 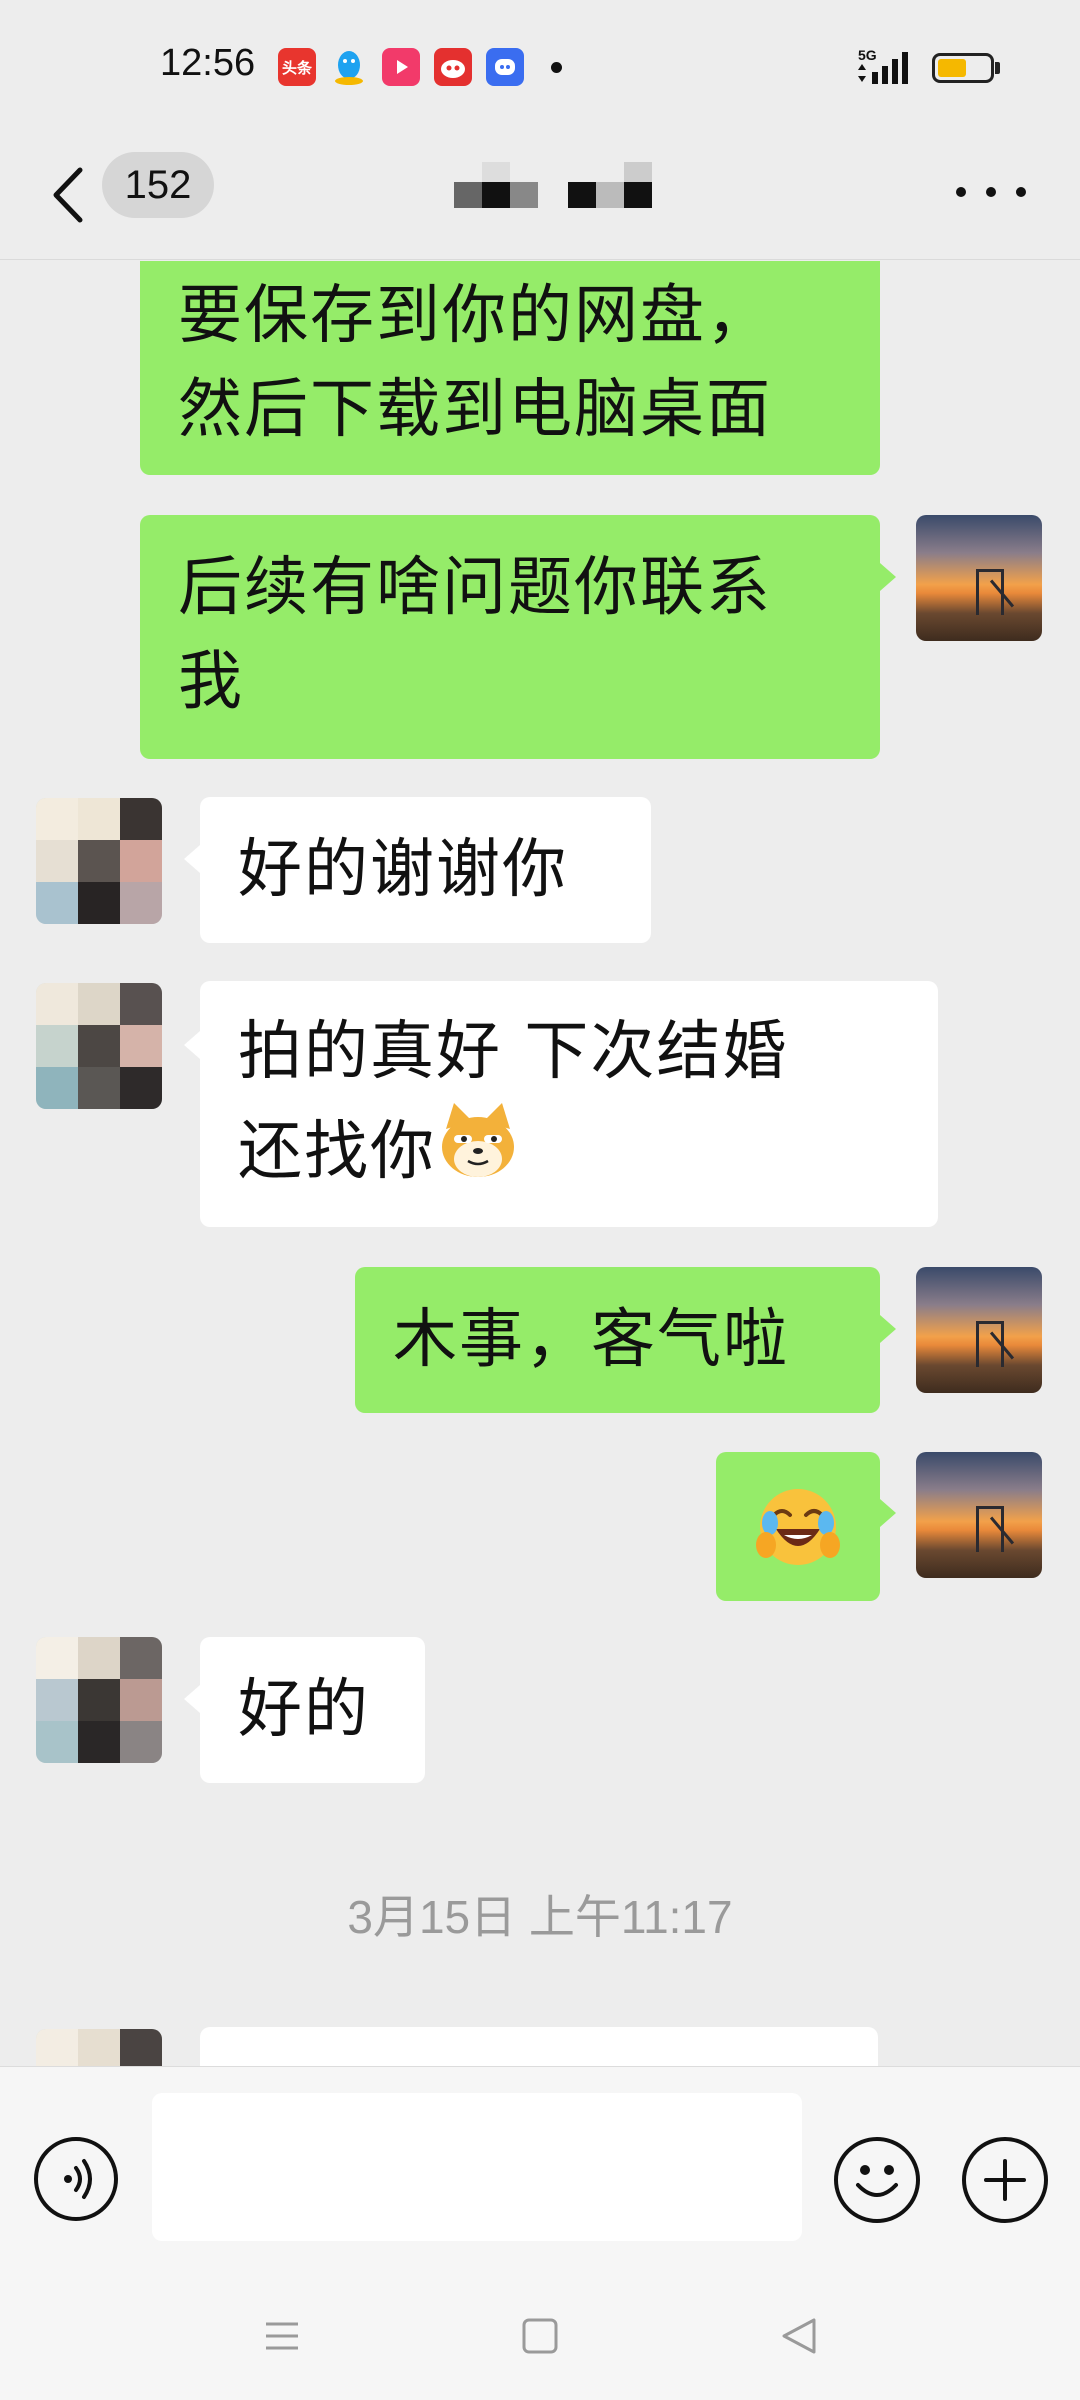 What do you see at coordinates (556, 67) in the screenshot?
I see `notification-dot` at bounding box center [556, 67].